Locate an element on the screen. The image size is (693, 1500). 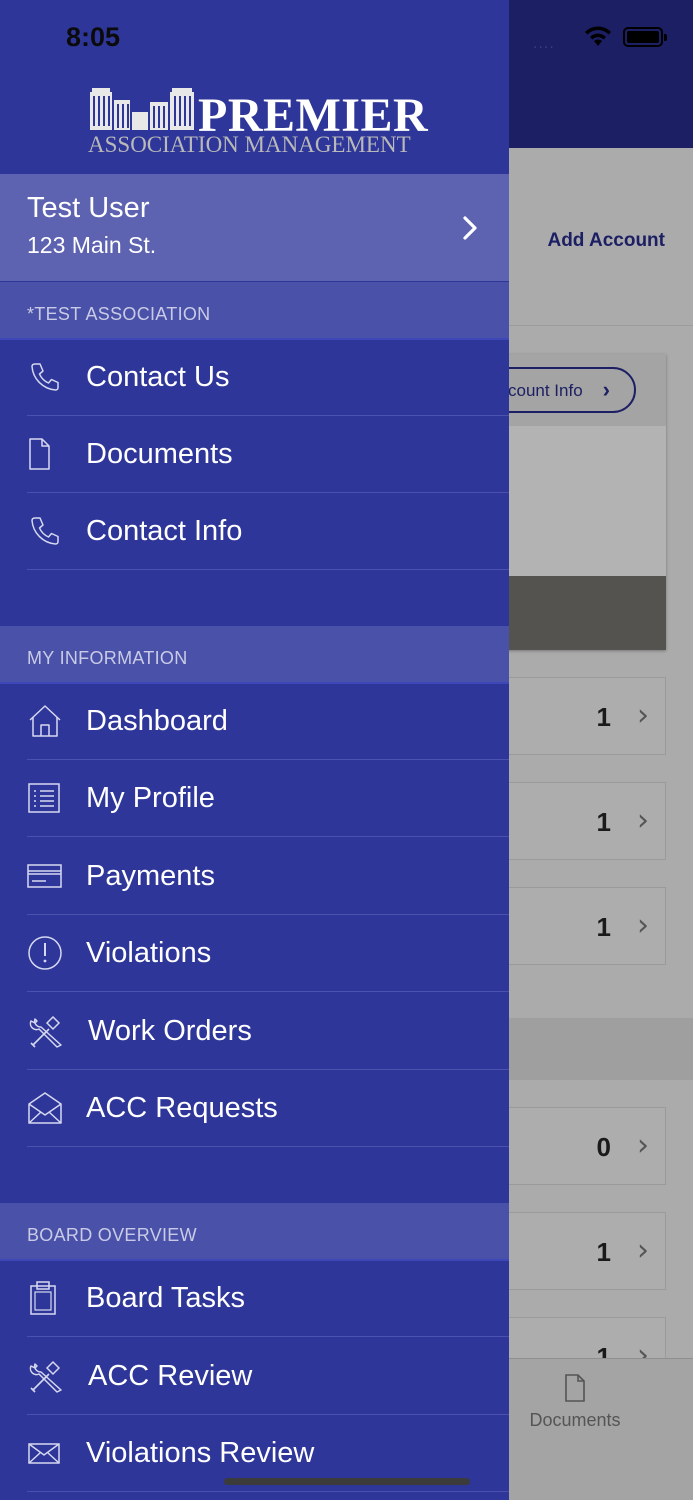
open-envelope-icon is located at coordinates (45, 1108).